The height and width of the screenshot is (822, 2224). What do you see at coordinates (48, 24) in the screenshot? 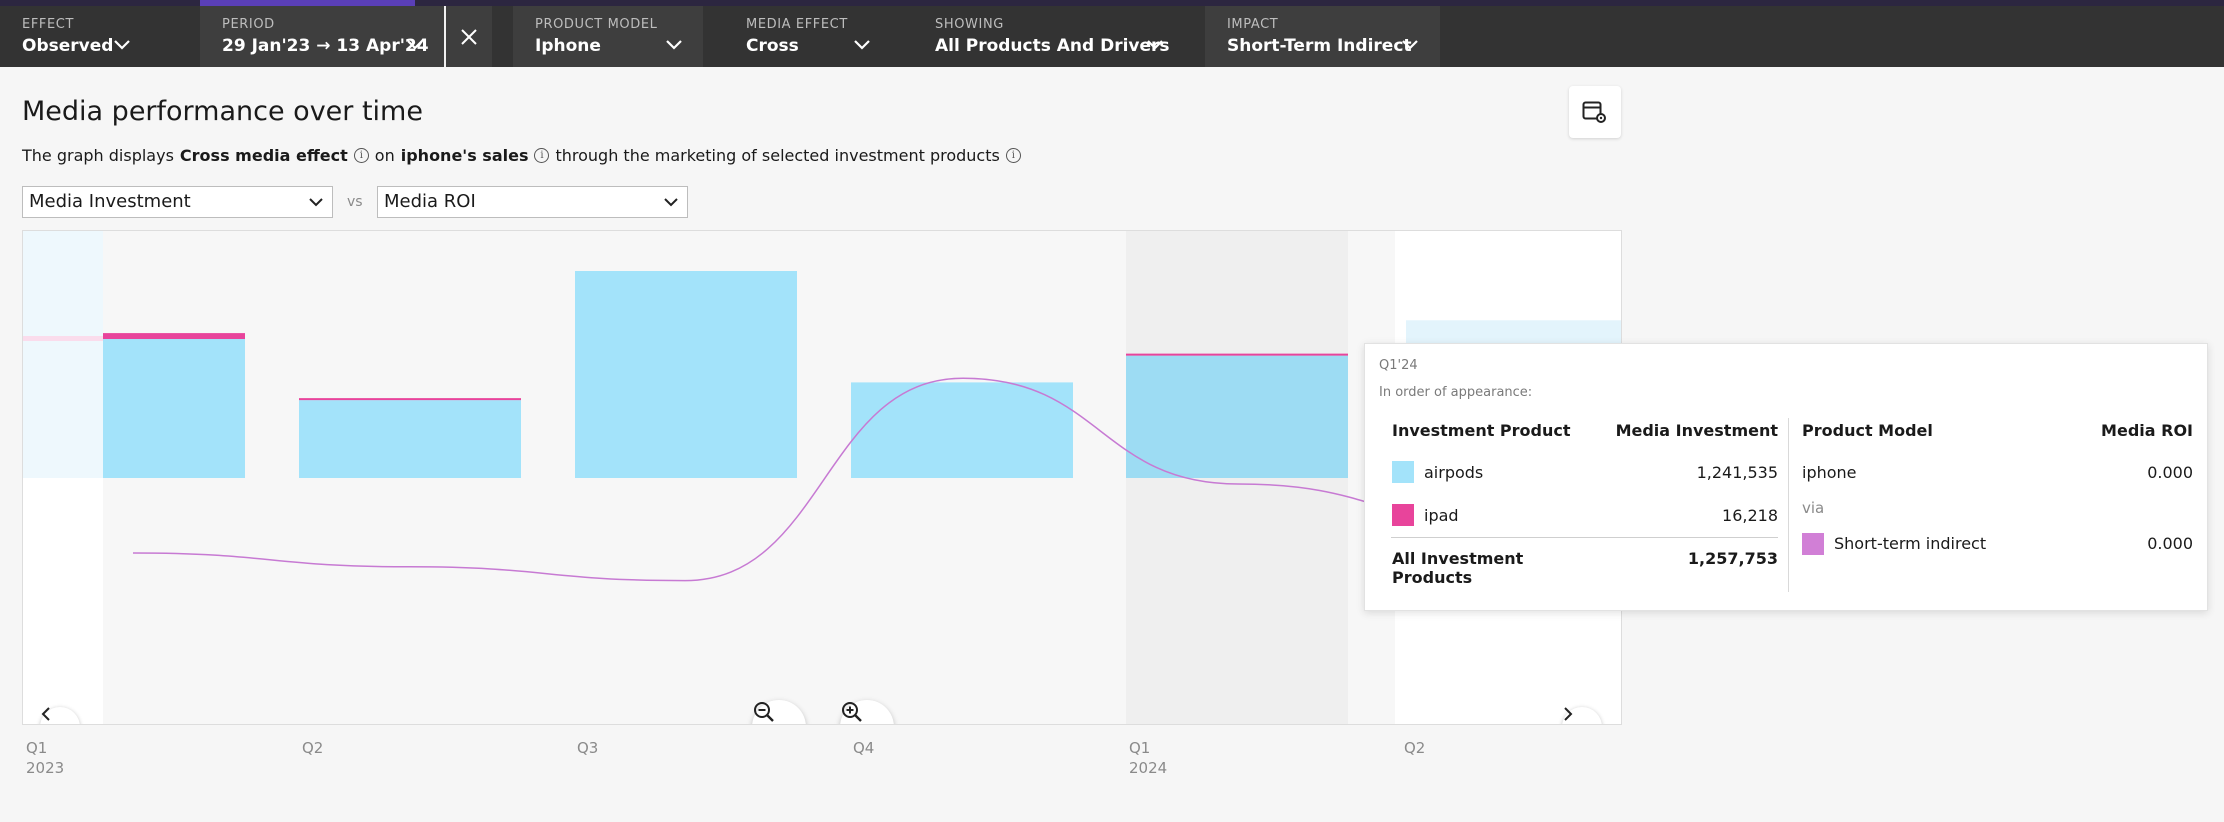
I see `filter-effect-label: EFFECT` at bounding box center [48, 24].